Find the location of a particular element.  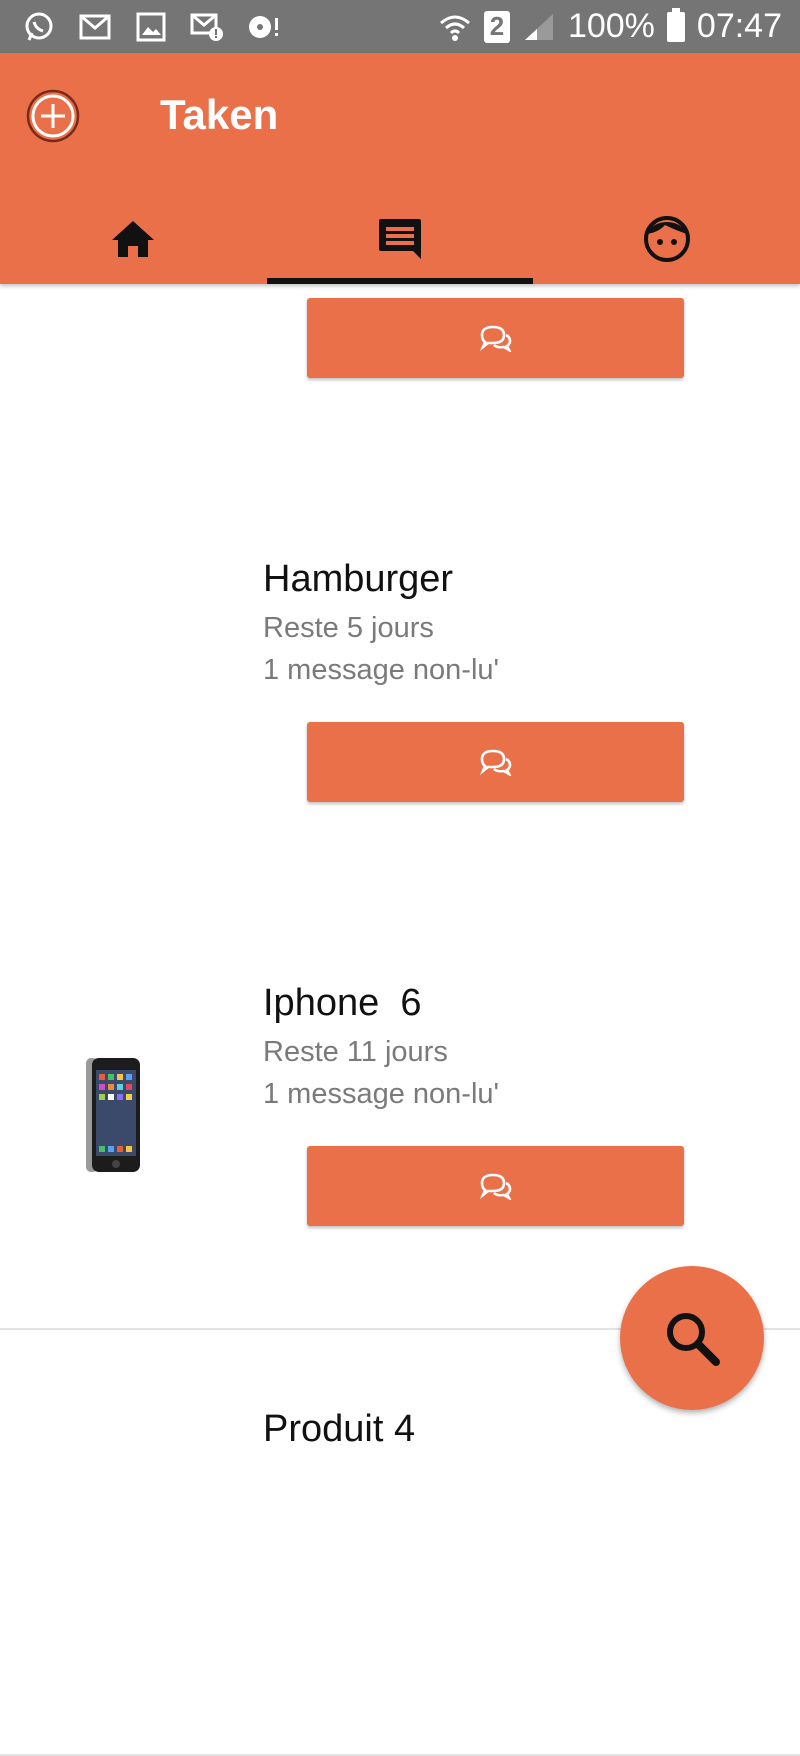

tab-messages is located at coordinates (400, 238).